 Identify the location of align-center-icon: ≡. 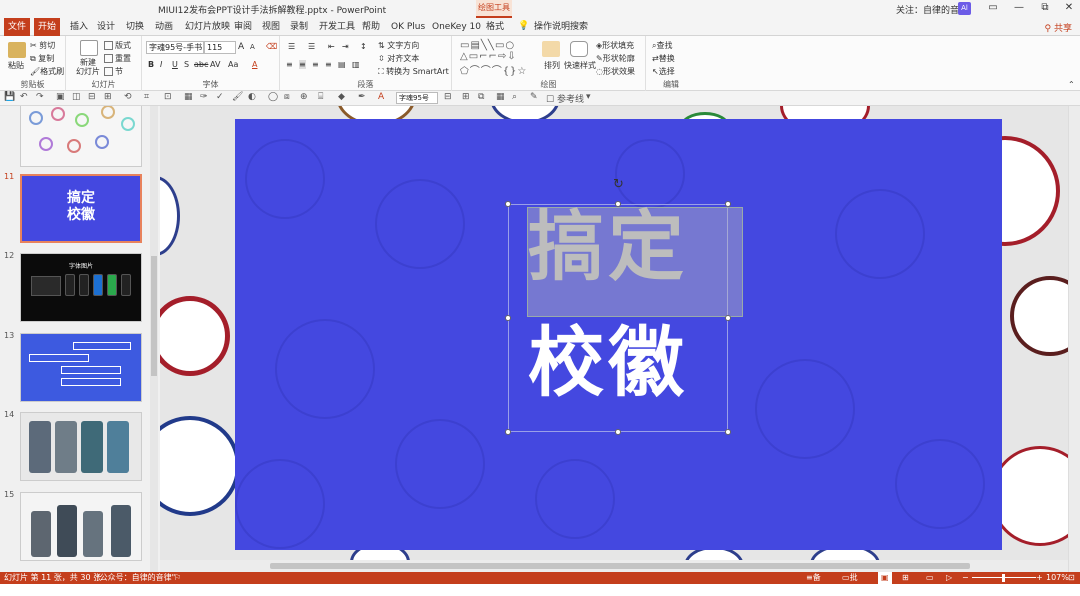
(302, 64).